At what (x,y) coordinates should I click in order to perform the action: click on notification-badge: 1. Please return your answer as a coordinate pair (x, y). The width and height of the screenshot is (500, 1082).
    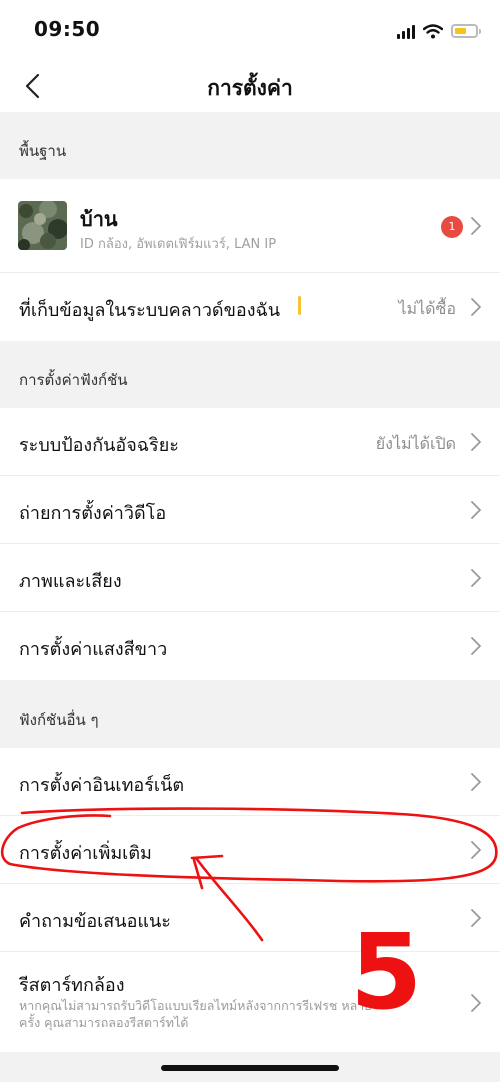
    Looking at the image, I should click on (452, 227).